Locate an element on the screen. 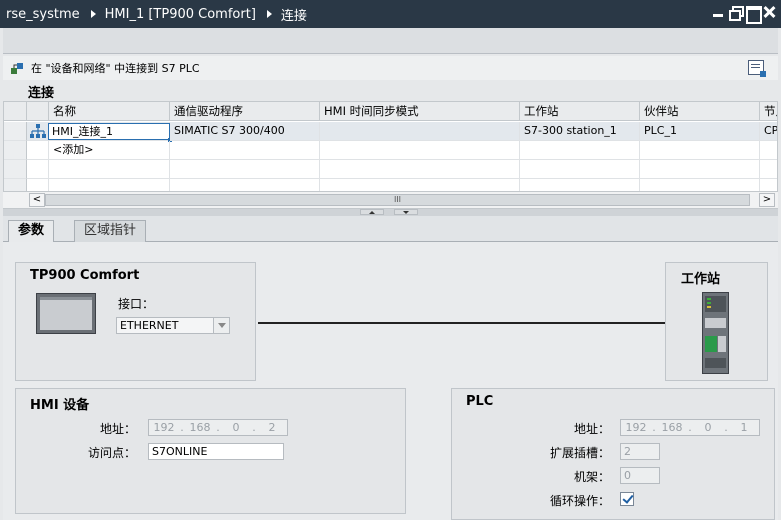 This screenshot has width=781, height=520. toolbar is located at coordinates (390, 41).